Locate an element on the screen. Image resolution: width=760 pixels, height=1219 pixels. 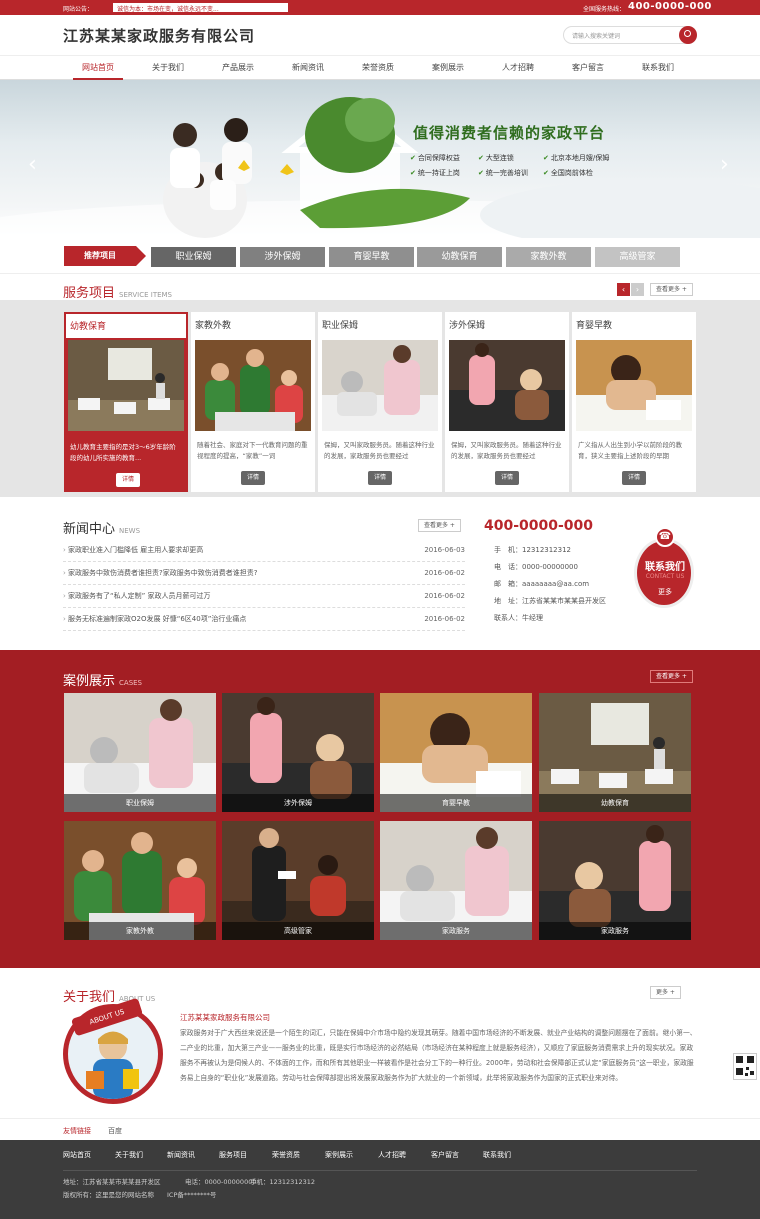
contact-tel: 电 话：0000-00000000 is located at coordinates (536, 567).